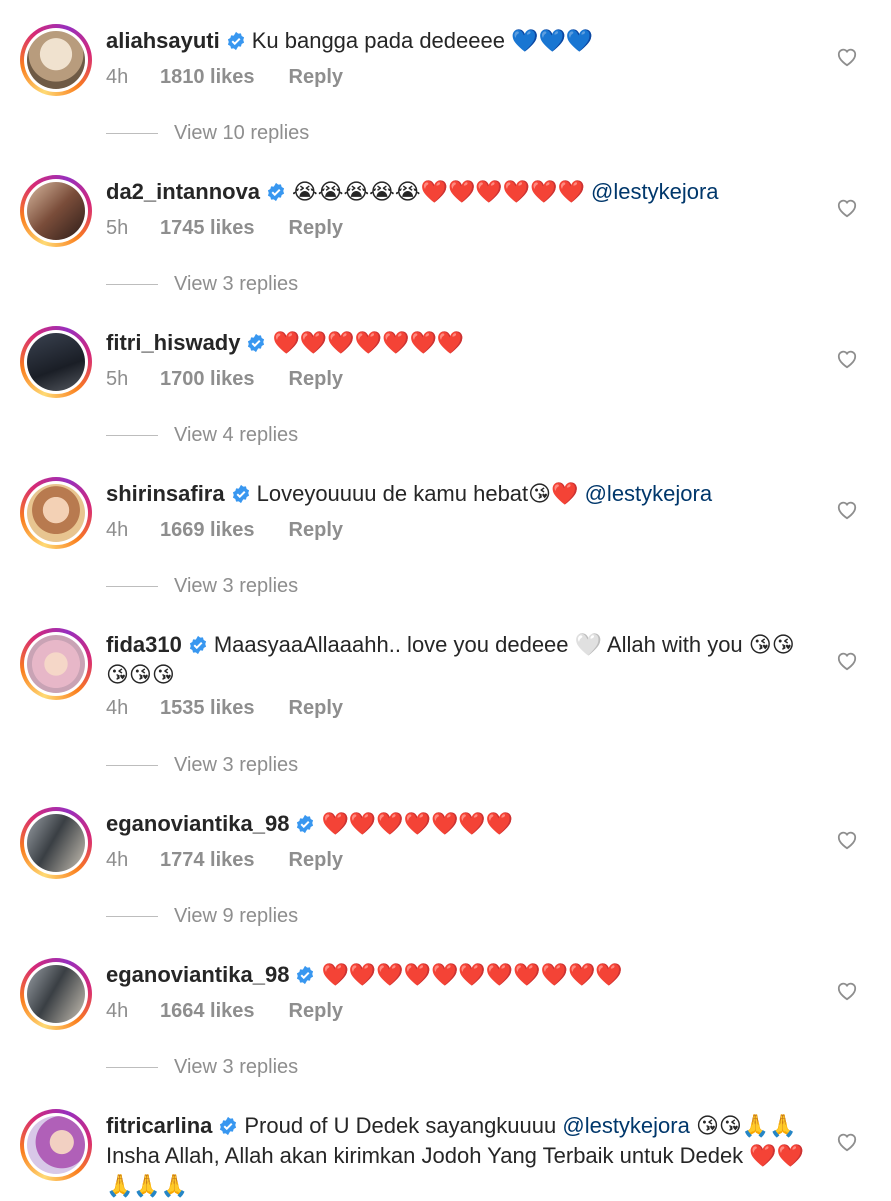  What do you see at coordinates (472, 974) in the screenshot?
I see `comment-body: ❤️❤️❤️❤️❤️❤️❤️❤️❤️❤️❤️` at bounding box center [472, 974].